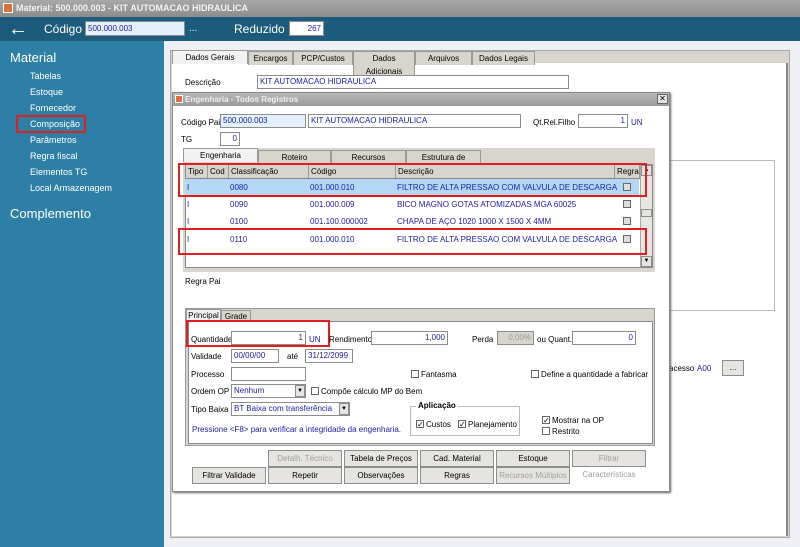  What do you see at coordinates (462, 424) in the screenshot?
I see `planejamento-checkbox: ✓` at bounding box center [462, 424].